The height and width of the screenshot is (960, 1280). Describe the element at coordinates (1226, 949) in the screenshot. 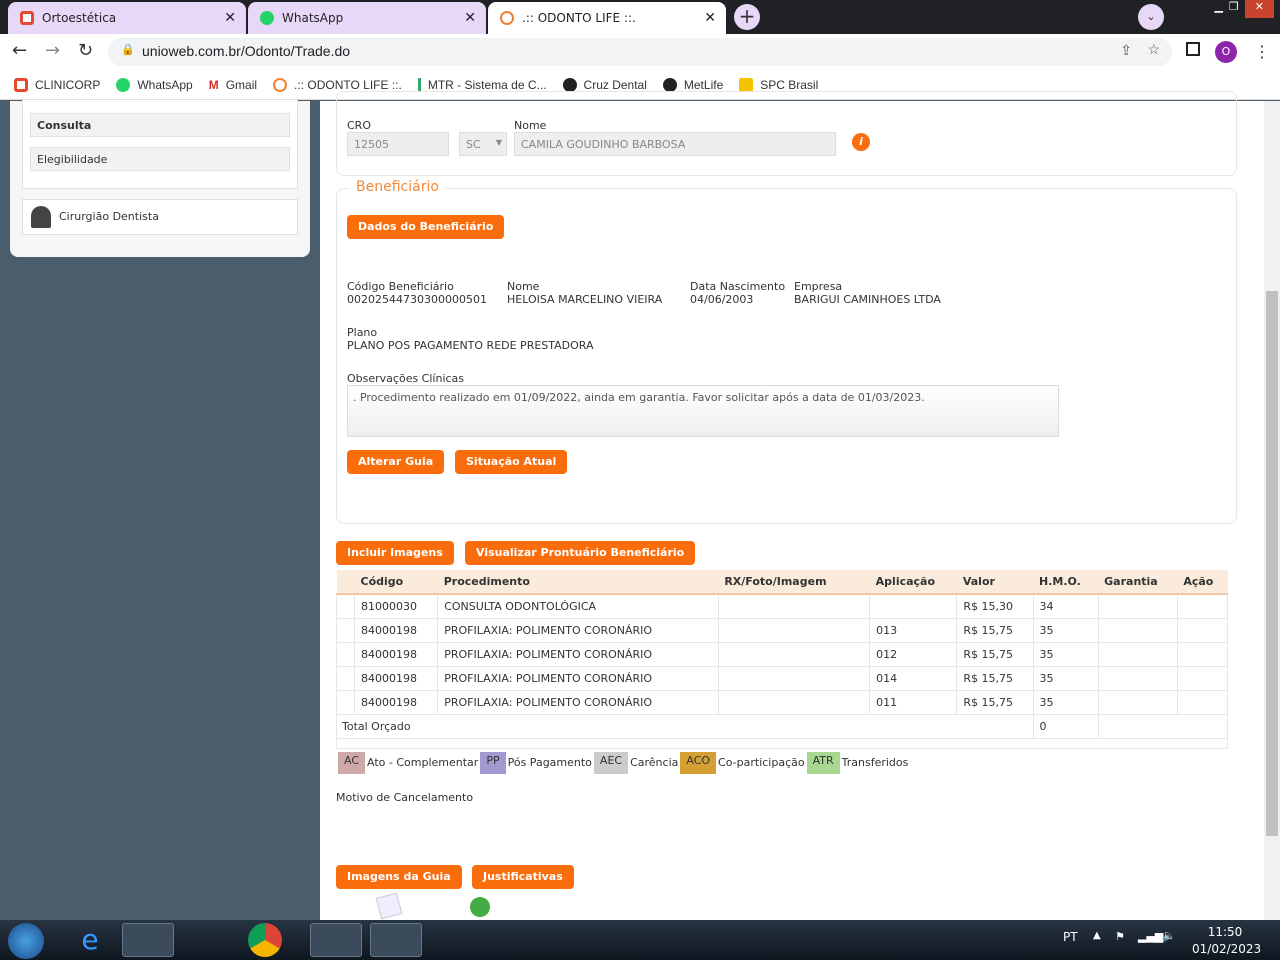

I see `clock-date: 01/02/2023` at that location.